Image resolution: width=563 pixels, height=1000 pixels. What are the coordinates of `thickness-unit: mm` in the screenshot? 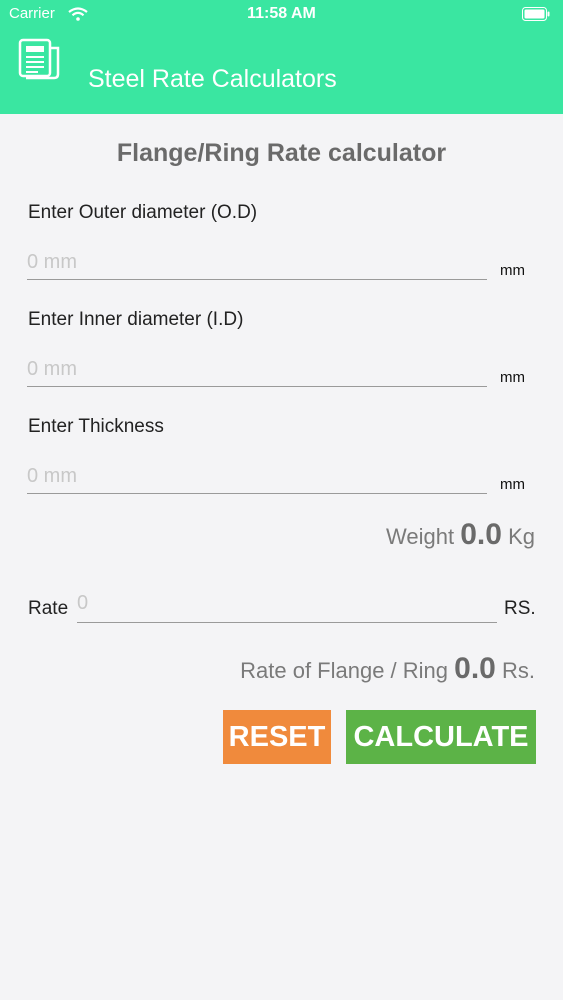 It's located at (512, 484).